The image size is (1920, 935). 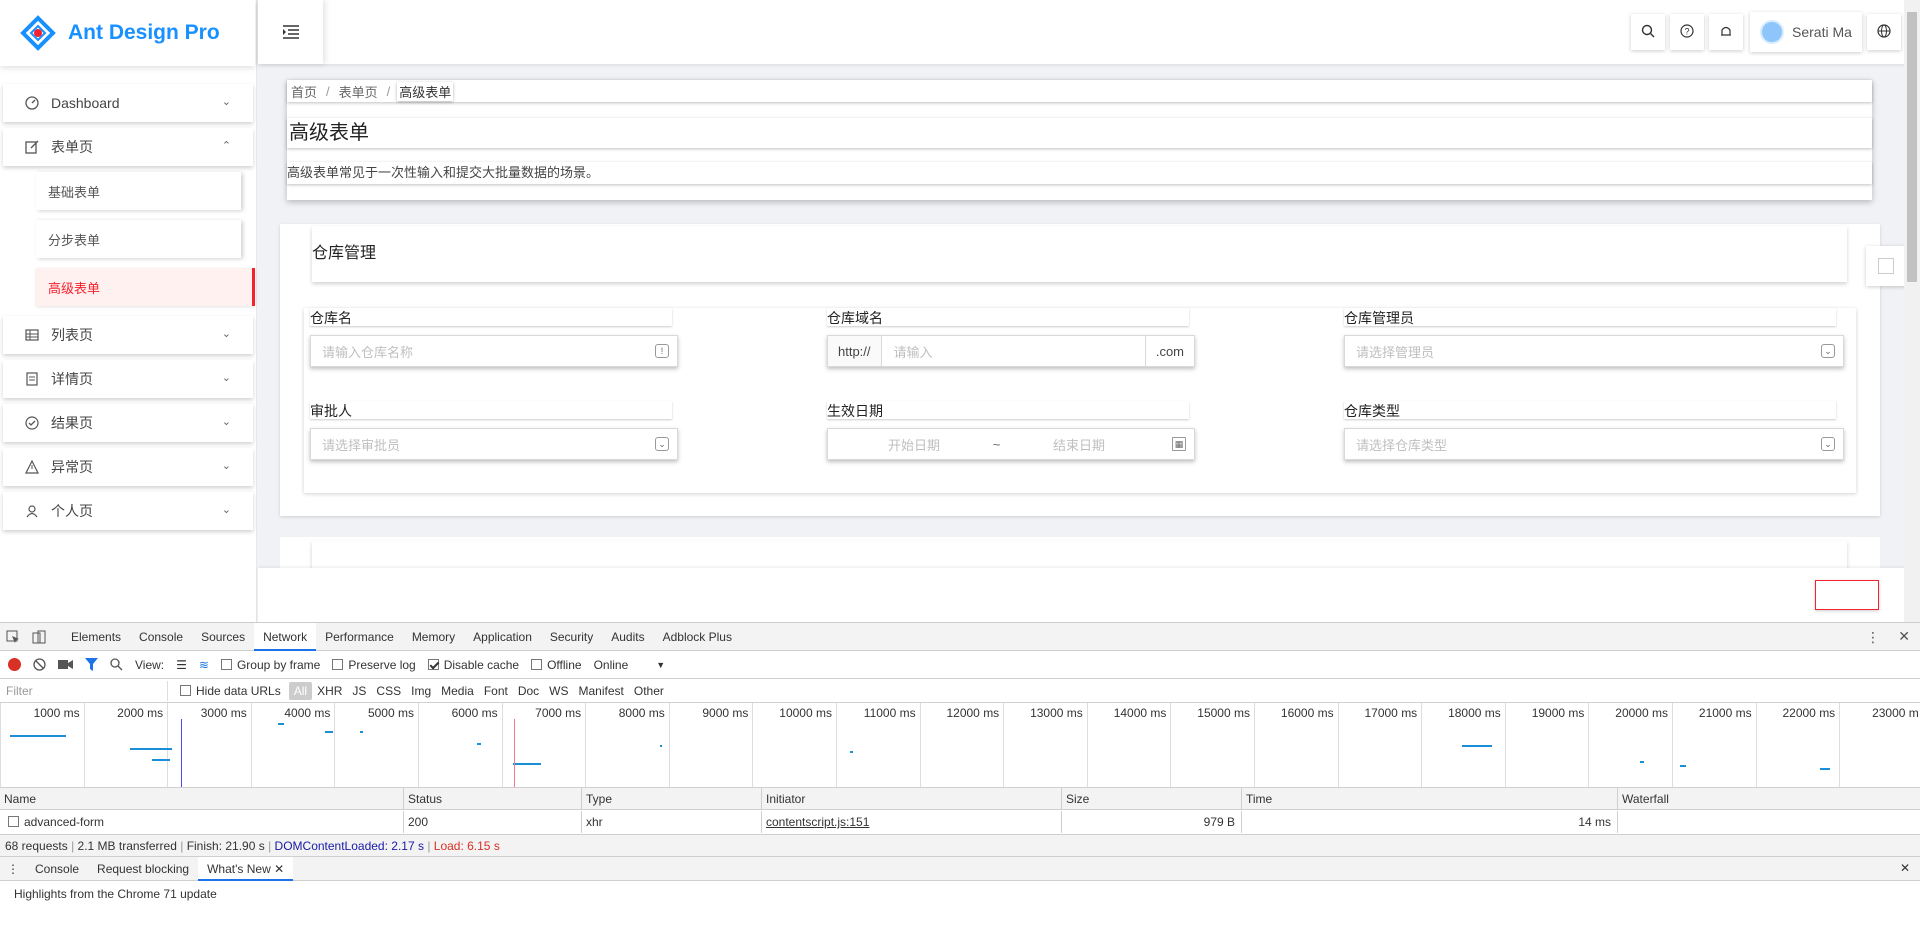 What do you see at coordinates (1648, 32) in the screenshot?
I see `search-button` at bounding box center [1648, 32].